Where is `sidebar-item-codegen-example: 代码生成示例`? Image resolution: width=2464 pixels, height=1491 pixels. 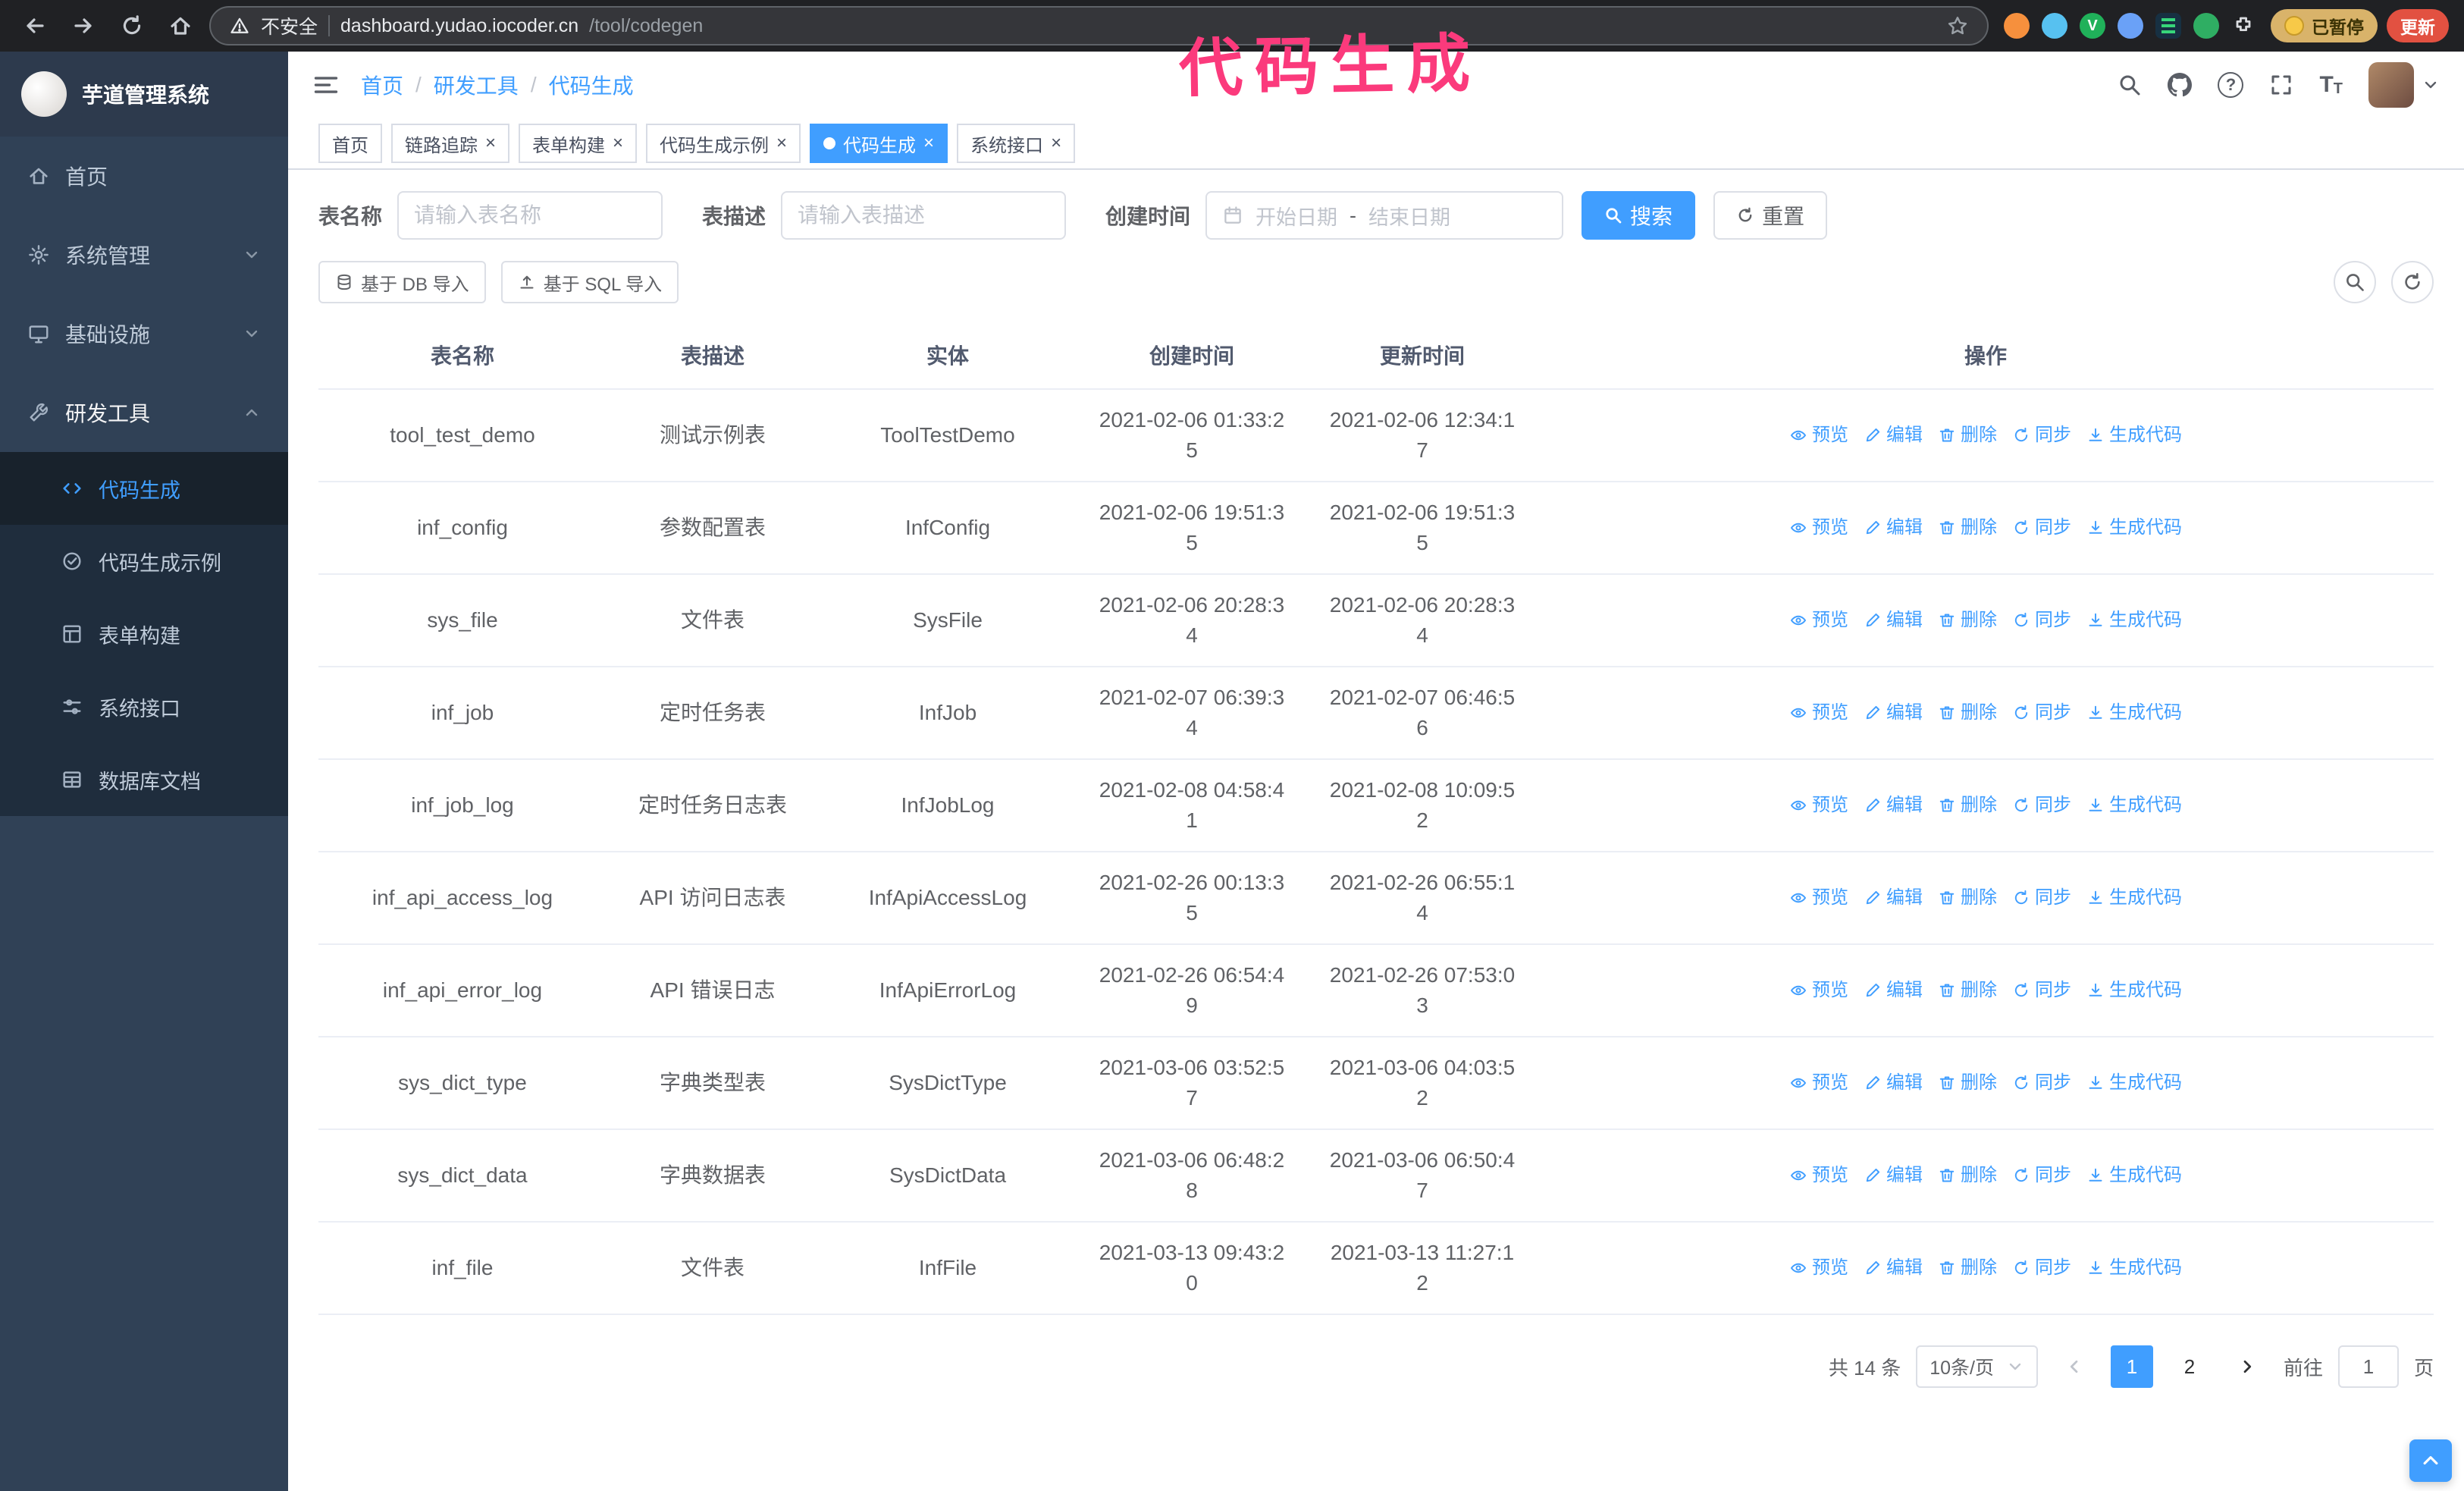 sidebar-item-codegen-example: 代码生成示例 is located at coordinates (144, 561).